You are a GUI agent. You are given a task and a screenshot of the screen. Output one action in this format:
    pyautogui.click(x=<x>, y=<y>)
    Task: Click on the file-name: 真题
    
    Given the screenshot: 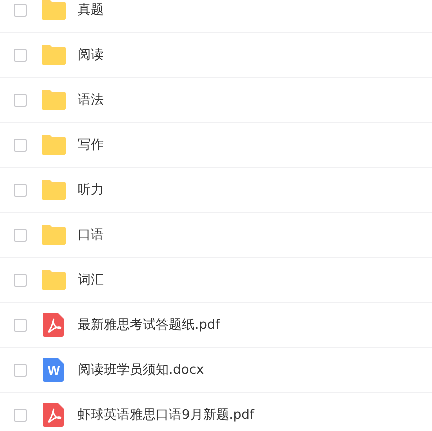 What is the action you would take?
    pyautogui.click(x=91, y=10)
    